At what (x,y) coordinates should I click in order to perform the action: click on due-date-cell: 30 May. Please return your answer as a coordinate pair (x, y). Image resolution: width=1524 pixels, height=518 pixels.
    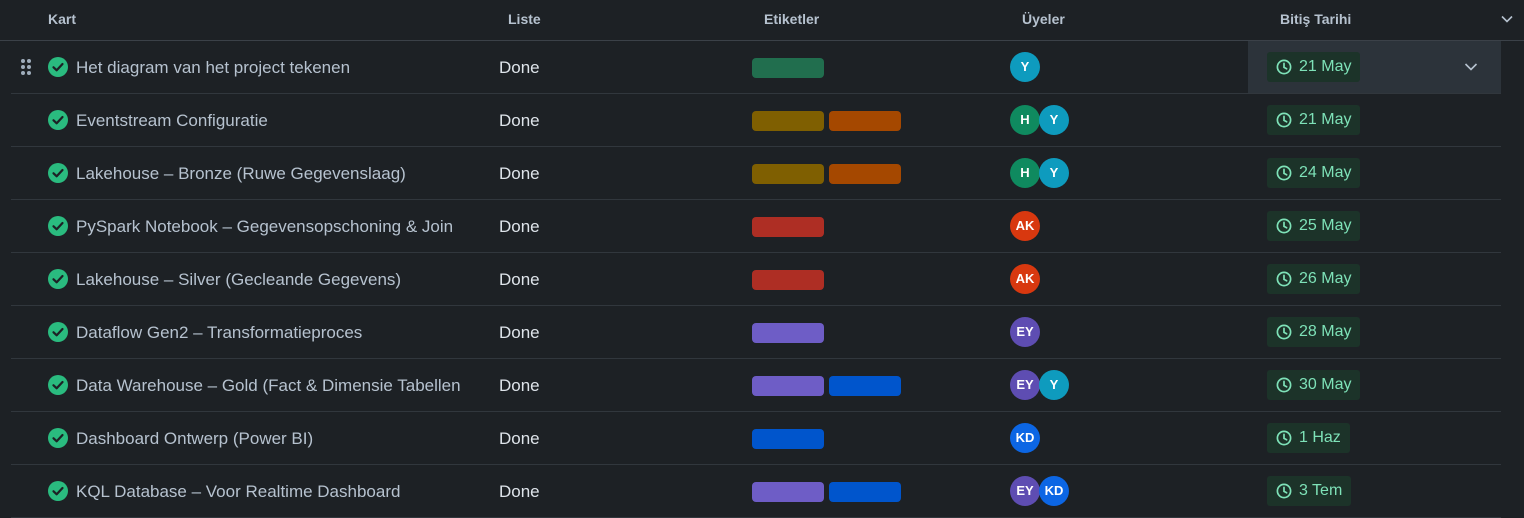
    Looking at the image, I should click on (1374, 385).